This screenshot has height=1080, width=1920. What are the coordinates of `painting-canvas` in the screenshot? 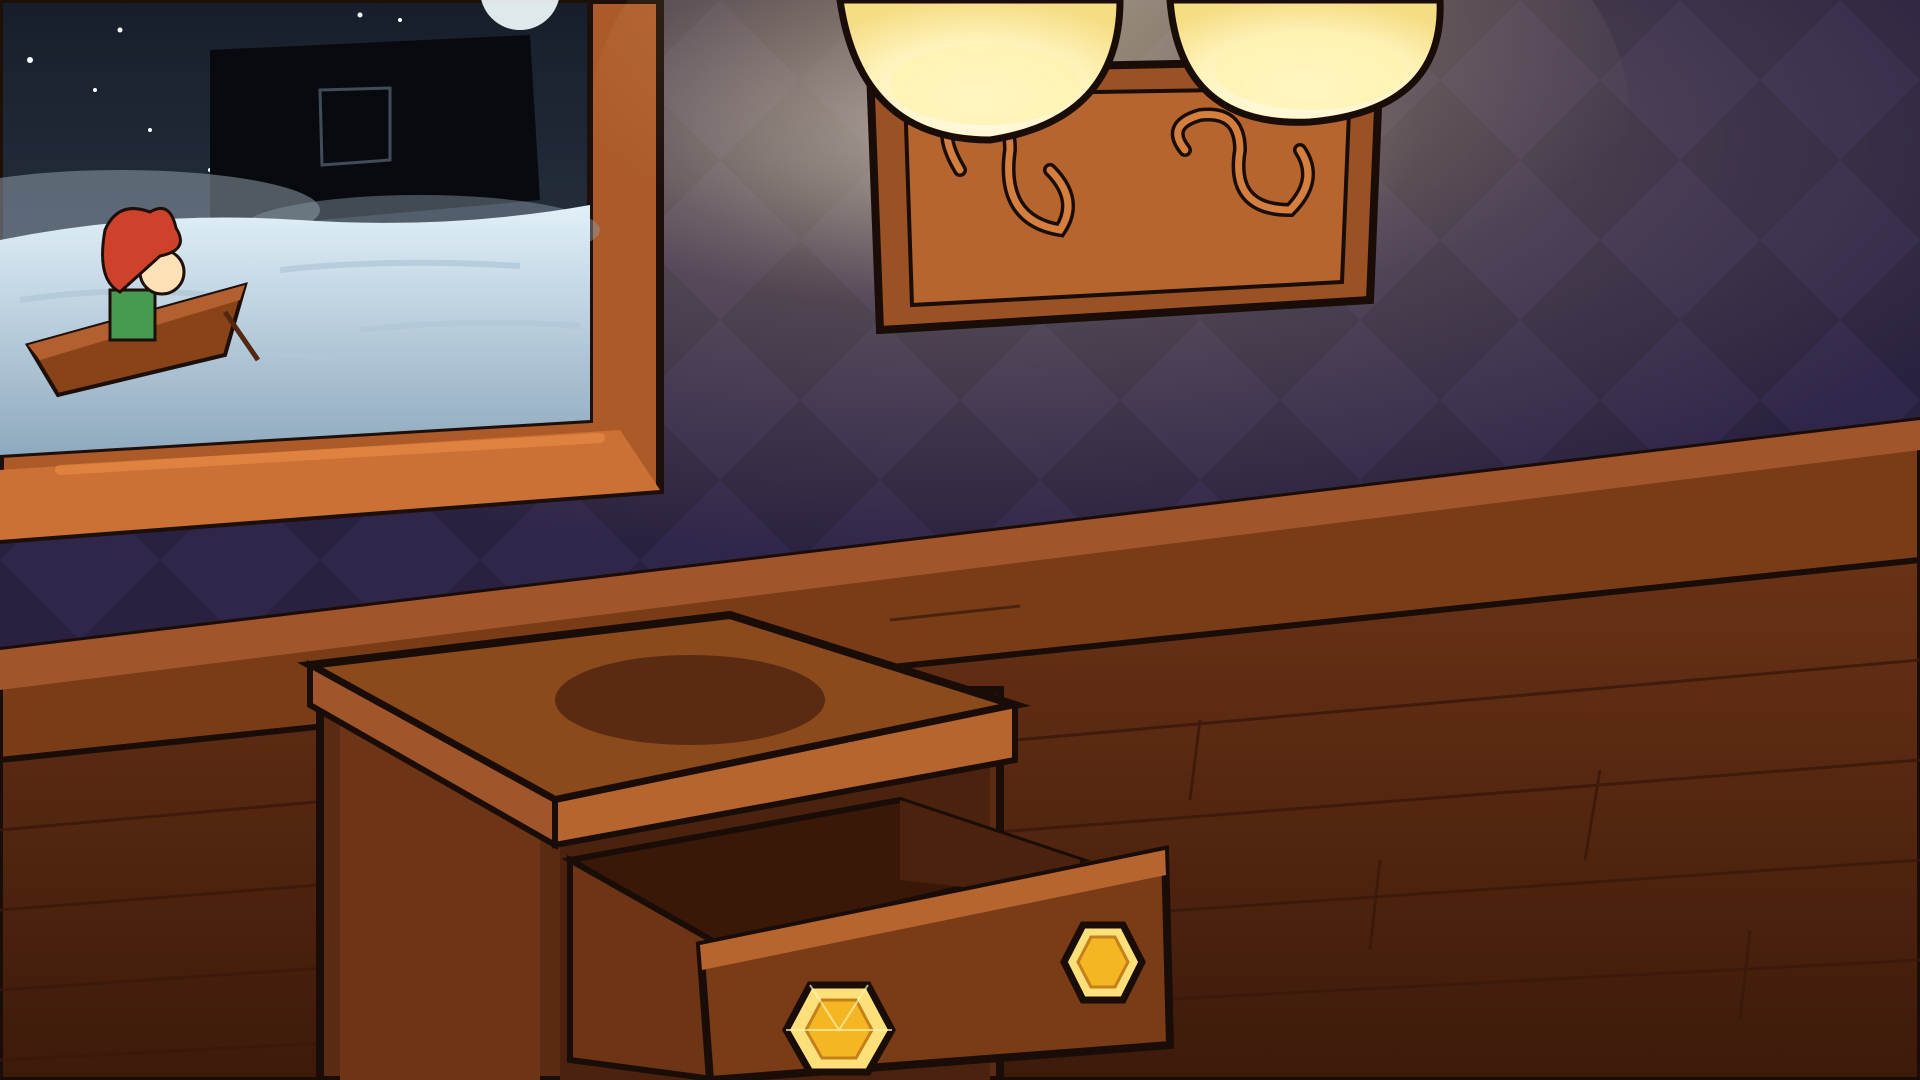 It's located at (300, 229).